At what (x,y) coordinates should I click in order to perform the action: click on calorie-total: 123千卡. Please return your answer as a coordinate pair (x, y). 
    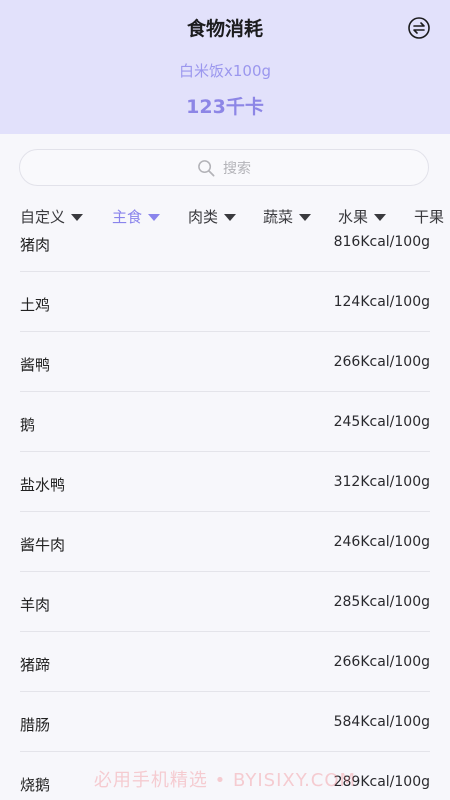
    Looking at the image, I should click on (225, 107).